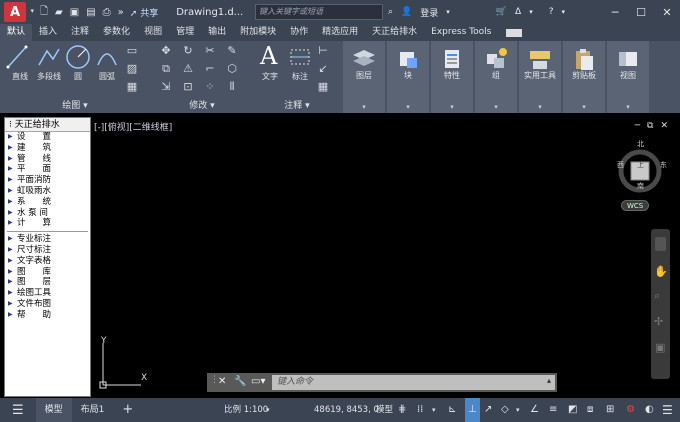  What do you see at coordinates (153, 32) in the screenshot?
I see `tab-view: 视图` at bounding box center [153, 32].